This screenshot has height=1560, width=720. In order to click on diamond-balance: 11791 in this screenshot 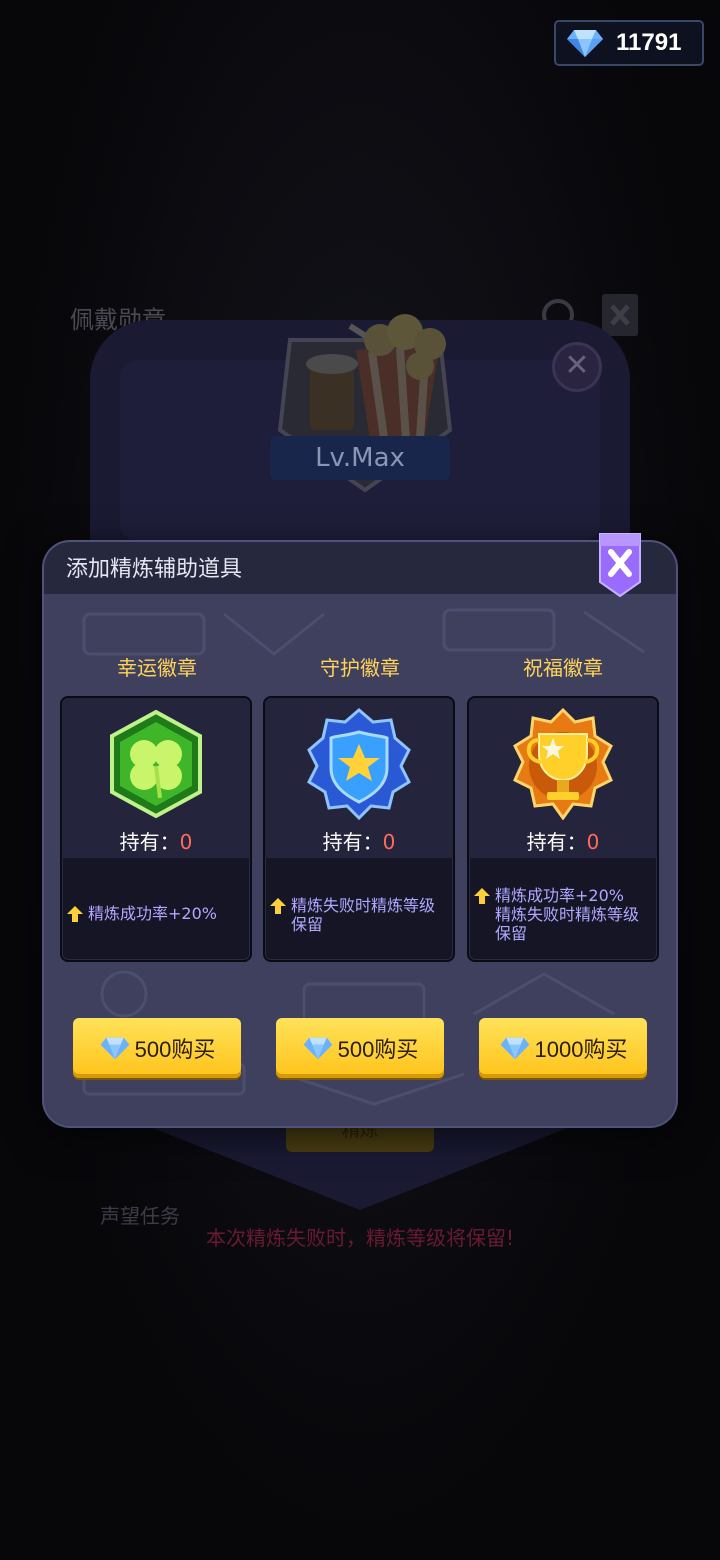, I will do `click(629, 43)`.